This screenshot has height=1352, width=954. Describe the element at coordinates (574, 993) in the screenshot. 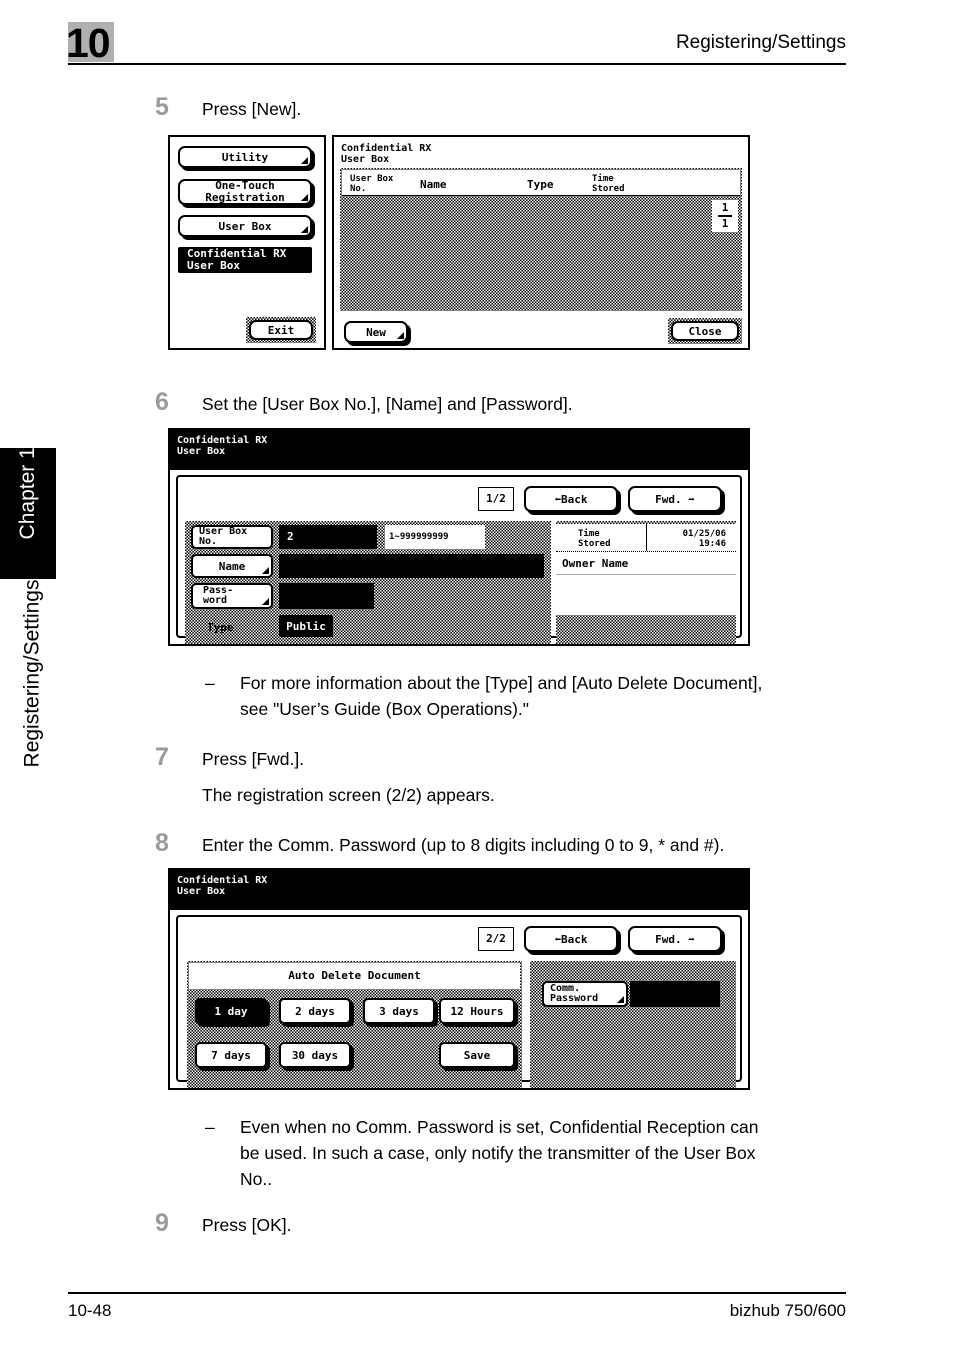

I see `screen8-comm-password-label: Comm. Password` at that location.